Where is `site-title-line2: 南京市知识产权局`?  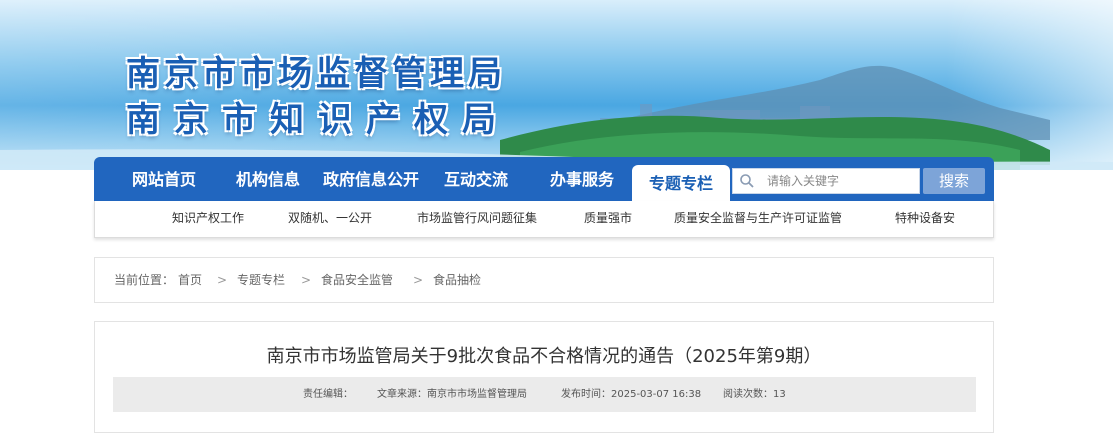
site-title-line2: 南京市知识产权局 is located at coordinates (318, 120).